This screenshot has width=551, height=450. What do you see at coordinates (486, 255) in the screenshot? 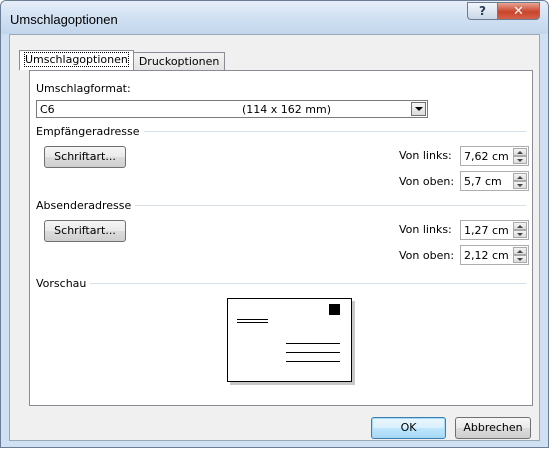
I see `sender-from-top-value: 2,12 cm` at bounding box center [486, 255].